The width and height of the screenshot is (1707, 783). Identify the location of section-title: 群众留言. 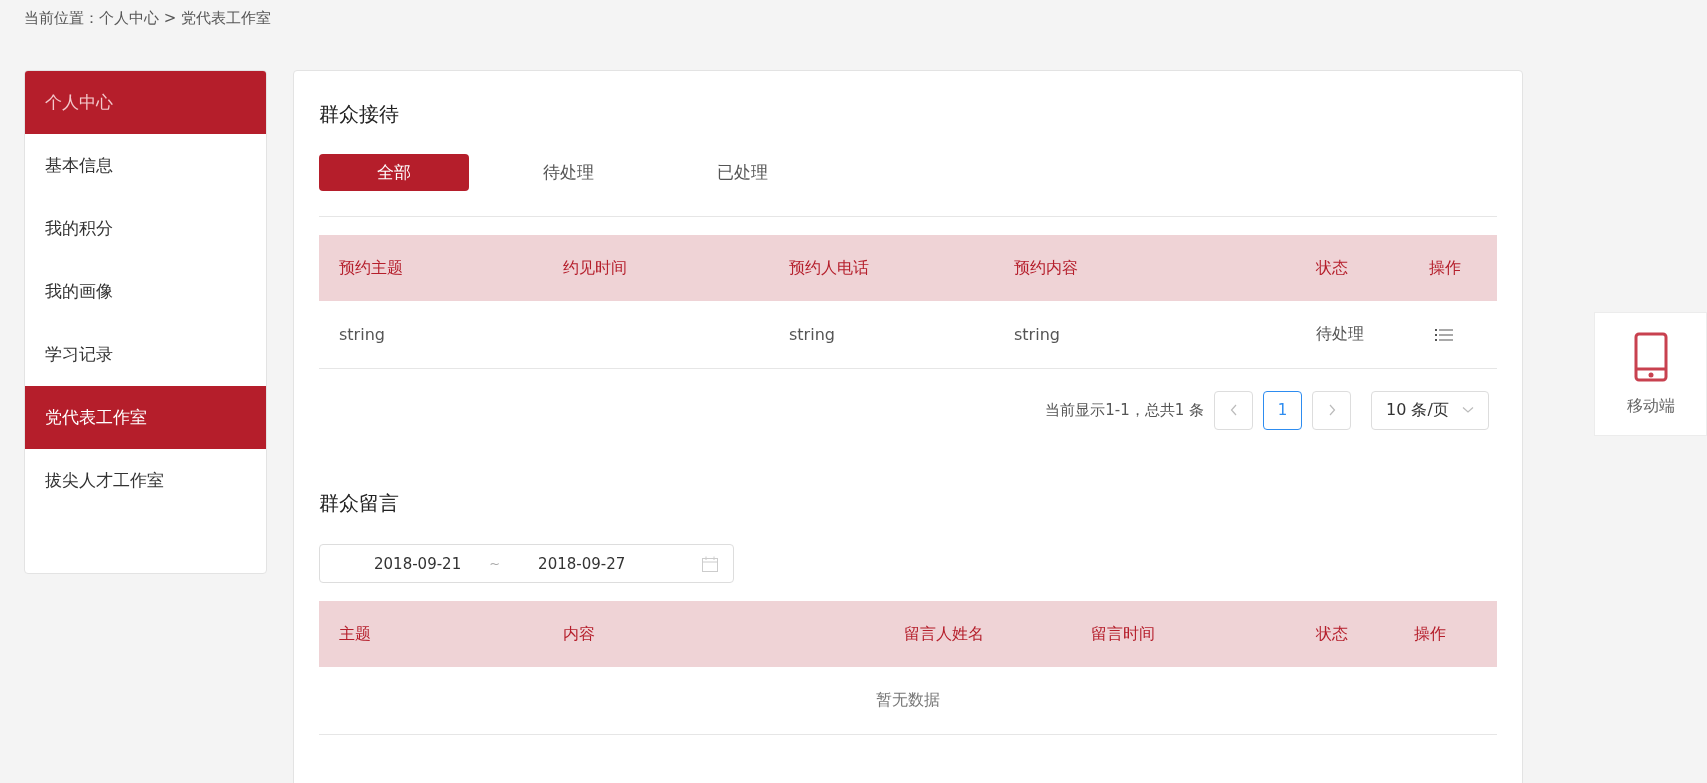
(359, 503).